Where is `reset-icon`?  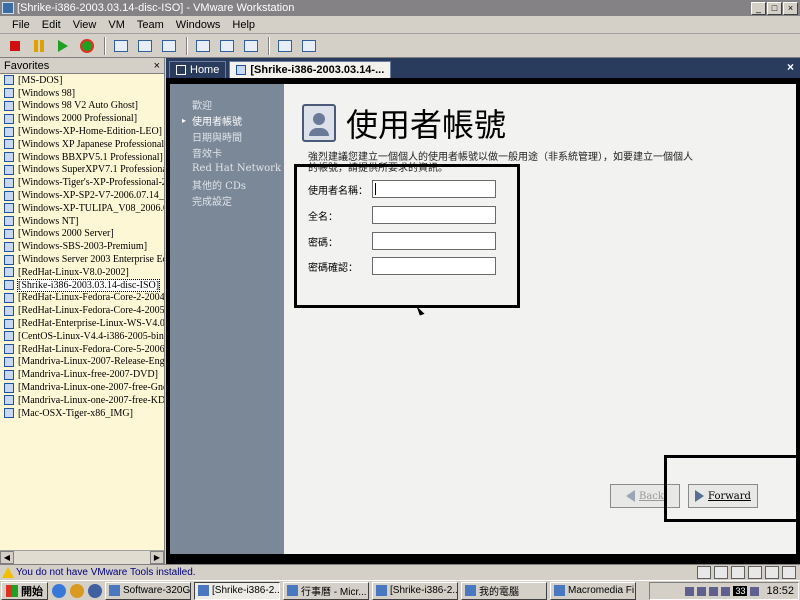 reset-icon is located at coordinates (87, 46).